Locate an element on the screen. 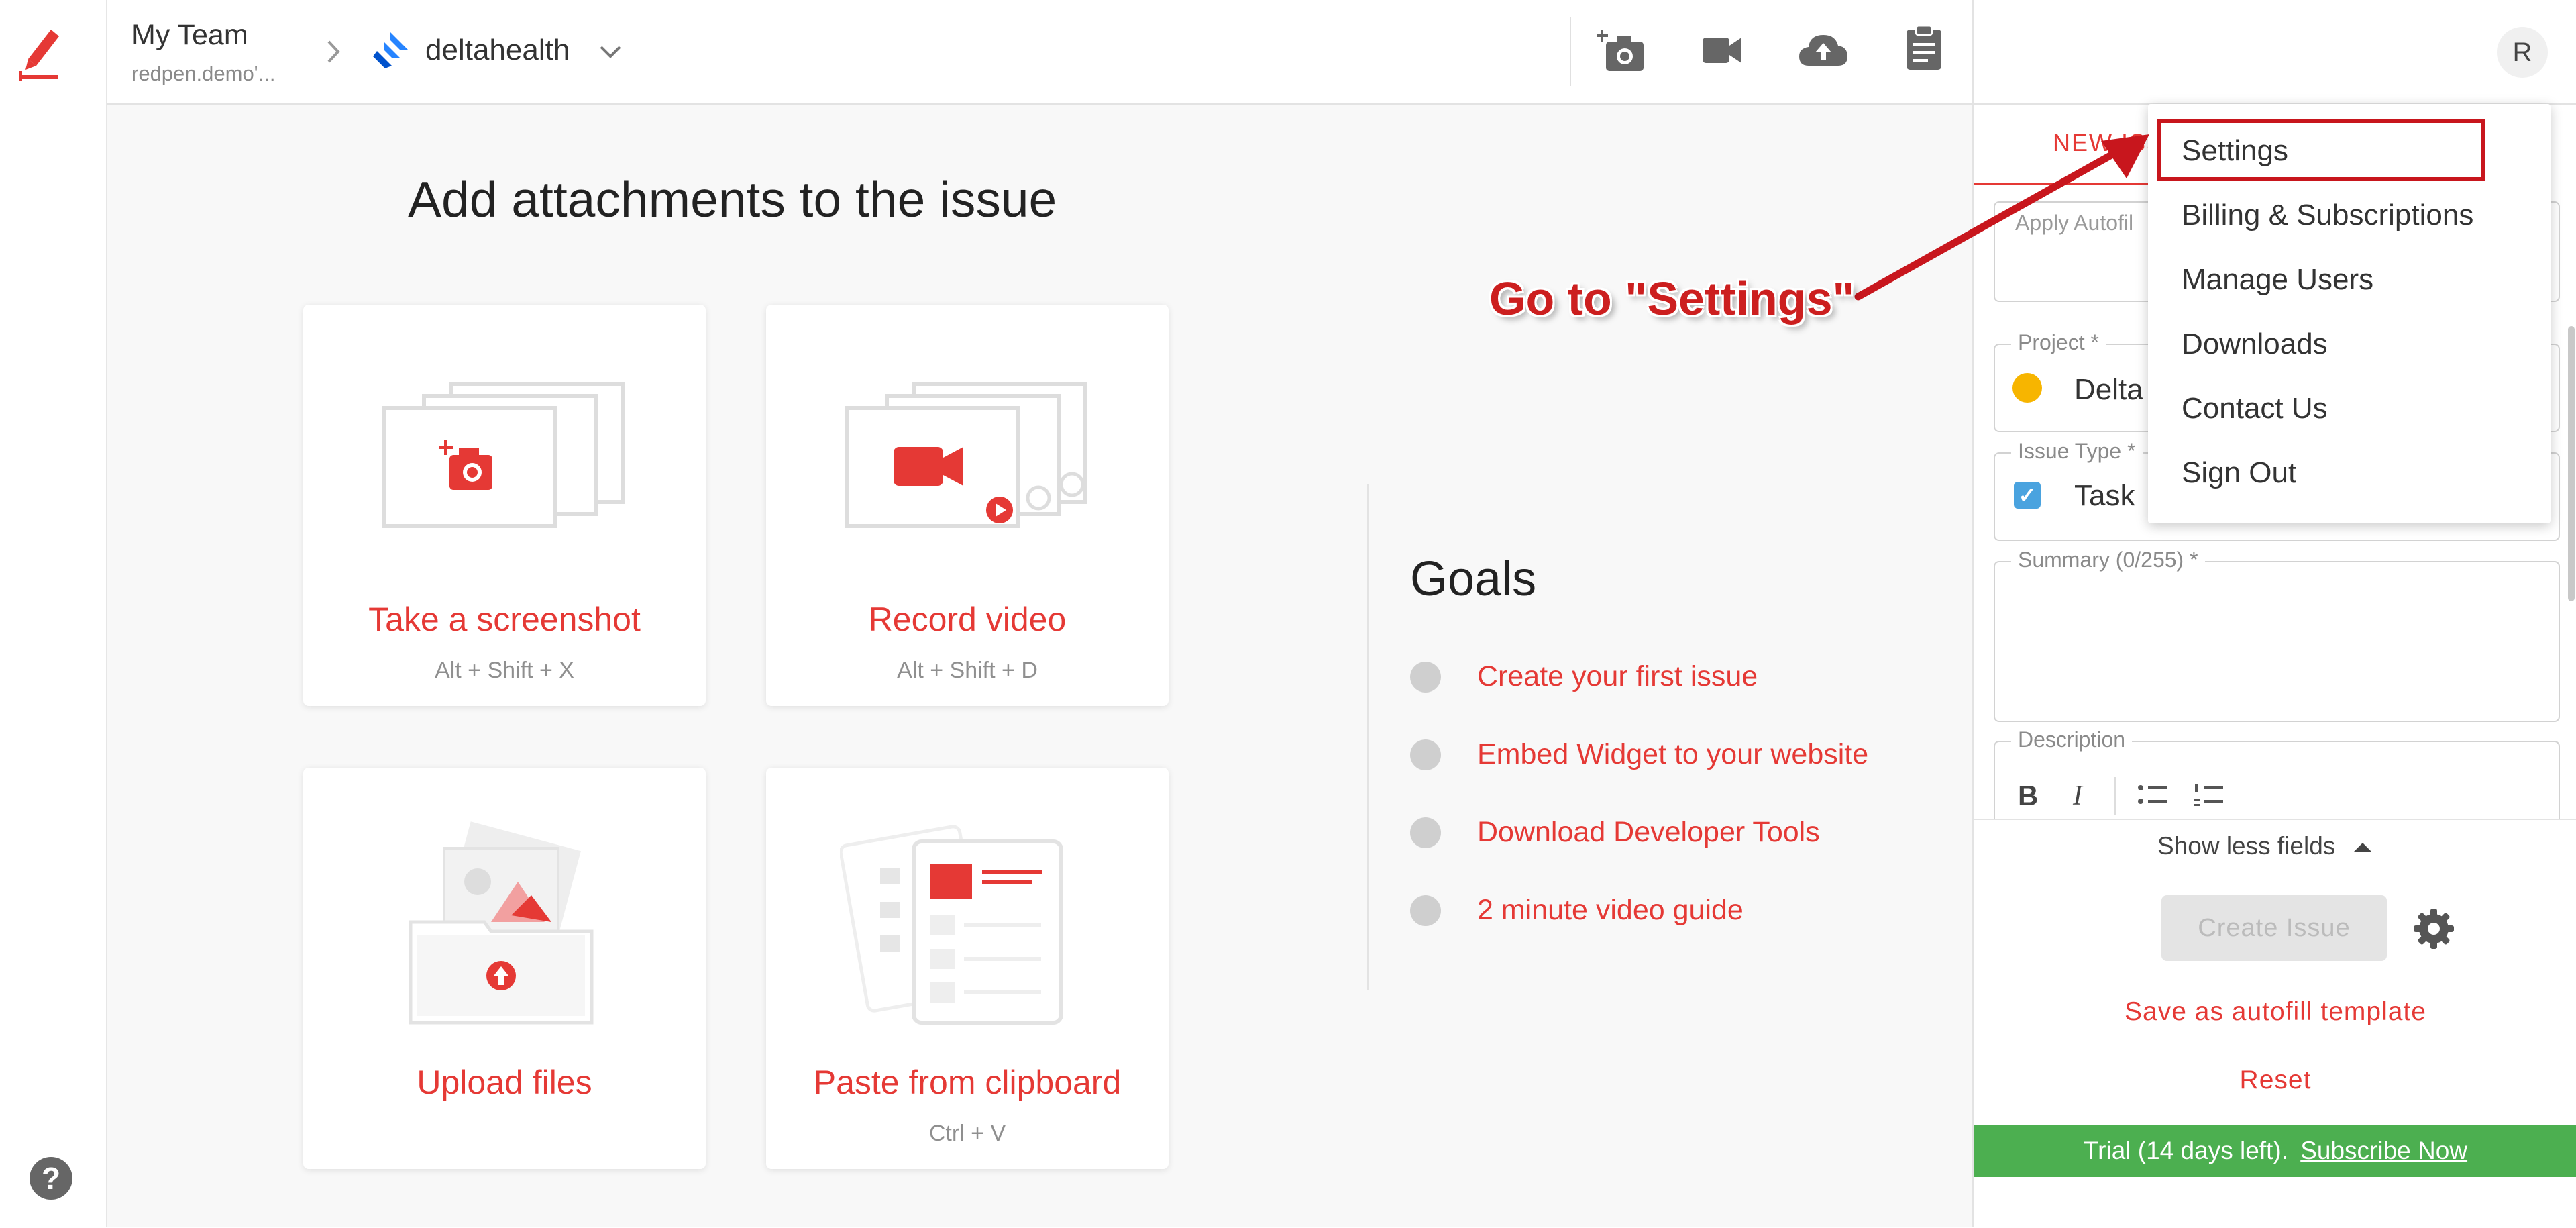 The width and height of the screenshot is (2576, 1228). avatar: R is located at coordinates (2522, 52).